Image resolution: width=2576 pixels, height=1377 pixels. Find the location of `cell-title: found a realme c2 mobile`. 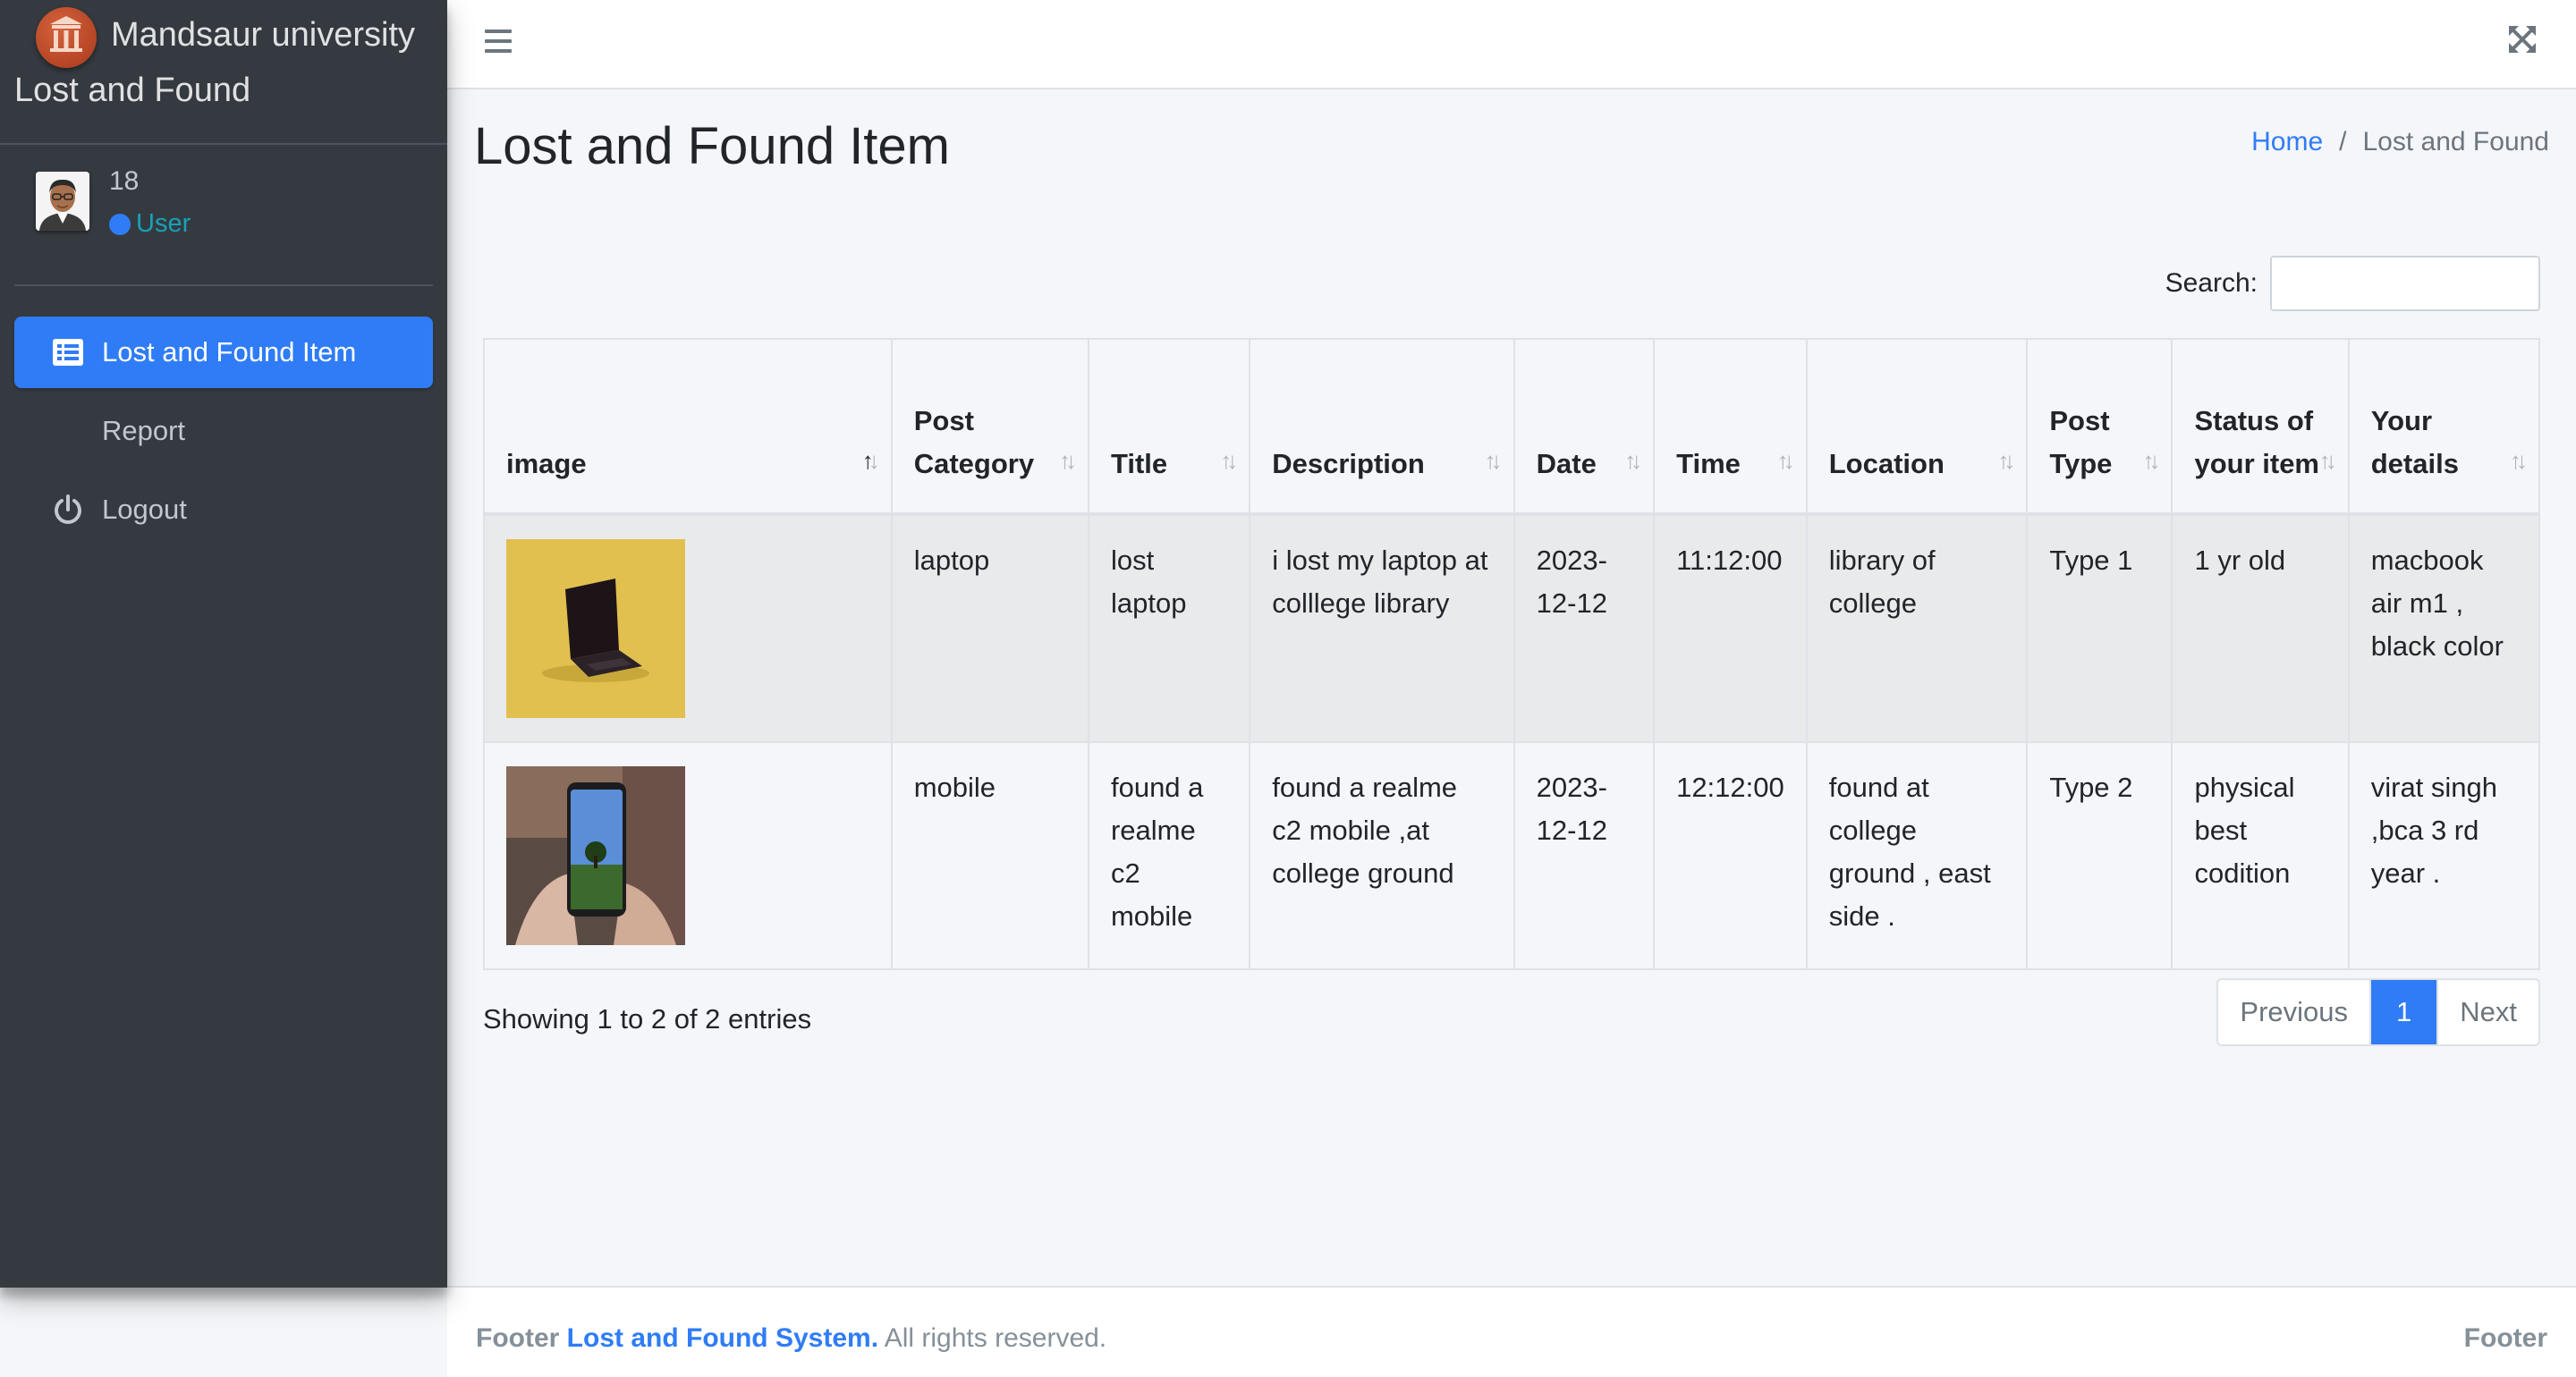

cell-title: found a realme c2 mobile is located at coordinates (1169, 855).